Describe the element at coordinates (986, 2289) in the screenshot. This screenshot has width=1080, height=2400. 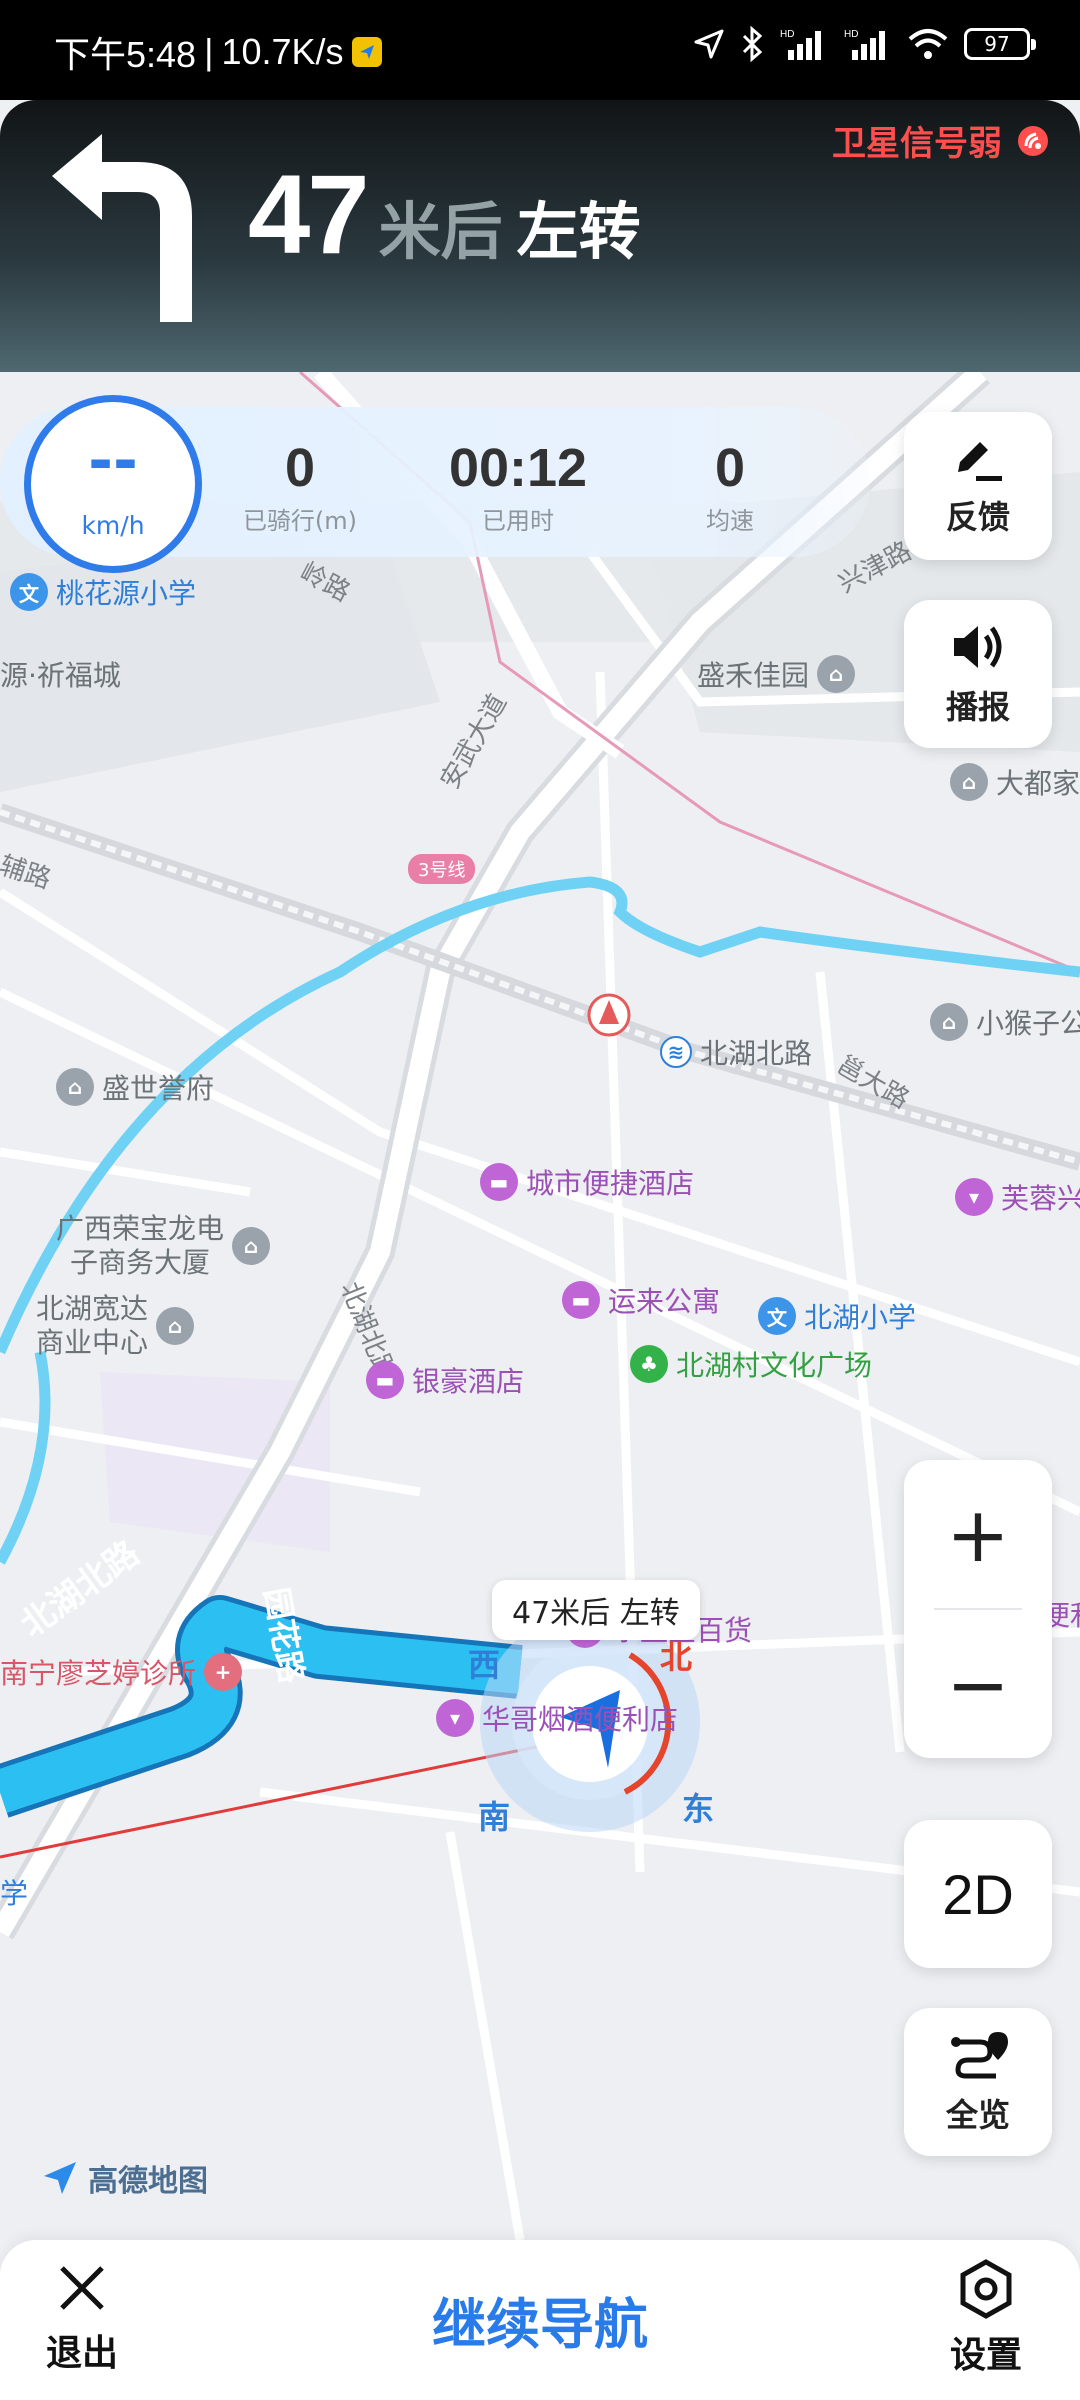
I see `hexagon-settings-icon` at that location.